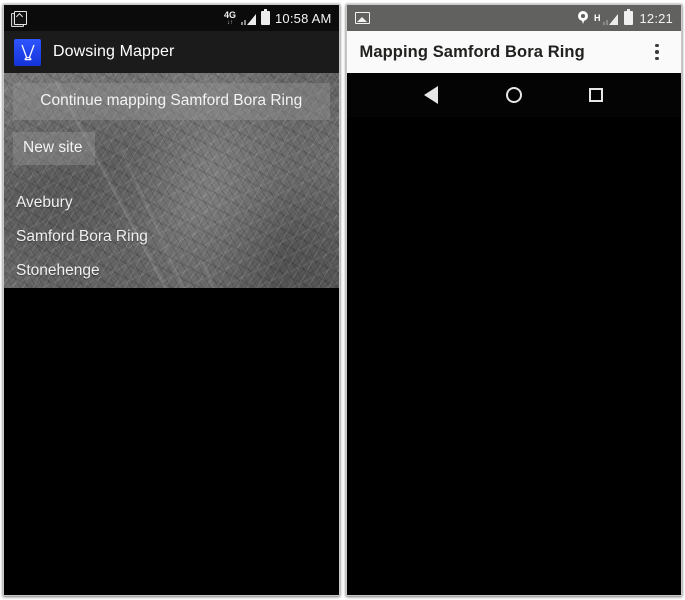 The width and height of the screenshot is (685, 600). Describe the element at coordinates (54, 148) in the screenshot. I see `new-site-button: New site` at that location.